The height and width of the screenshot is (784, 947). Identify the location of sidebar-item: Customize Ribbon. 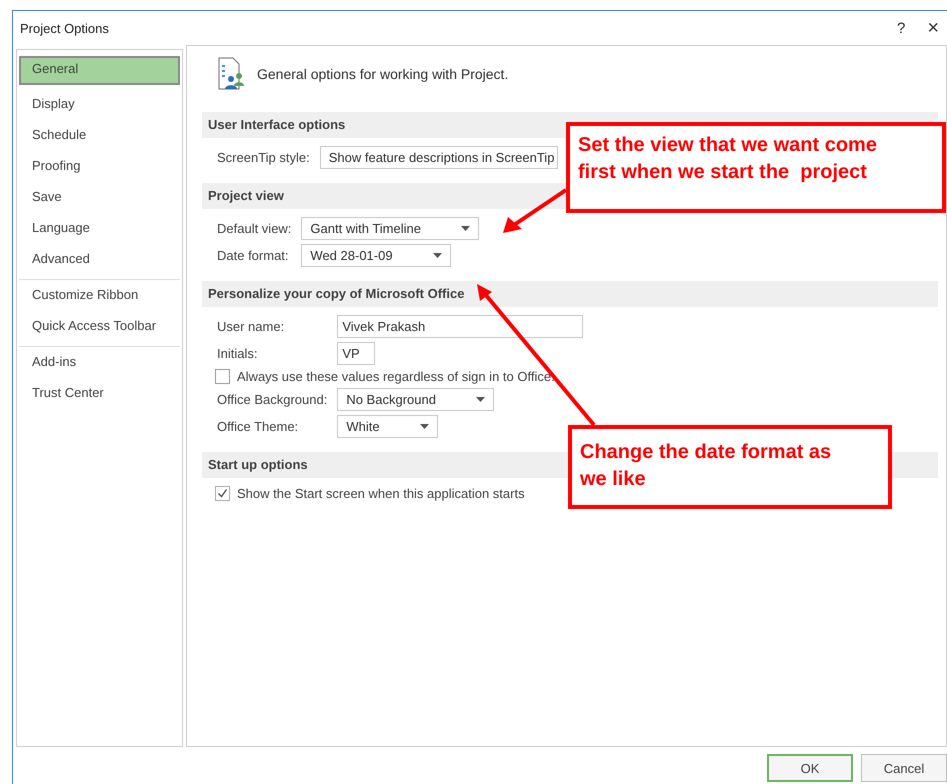
(99, 294).